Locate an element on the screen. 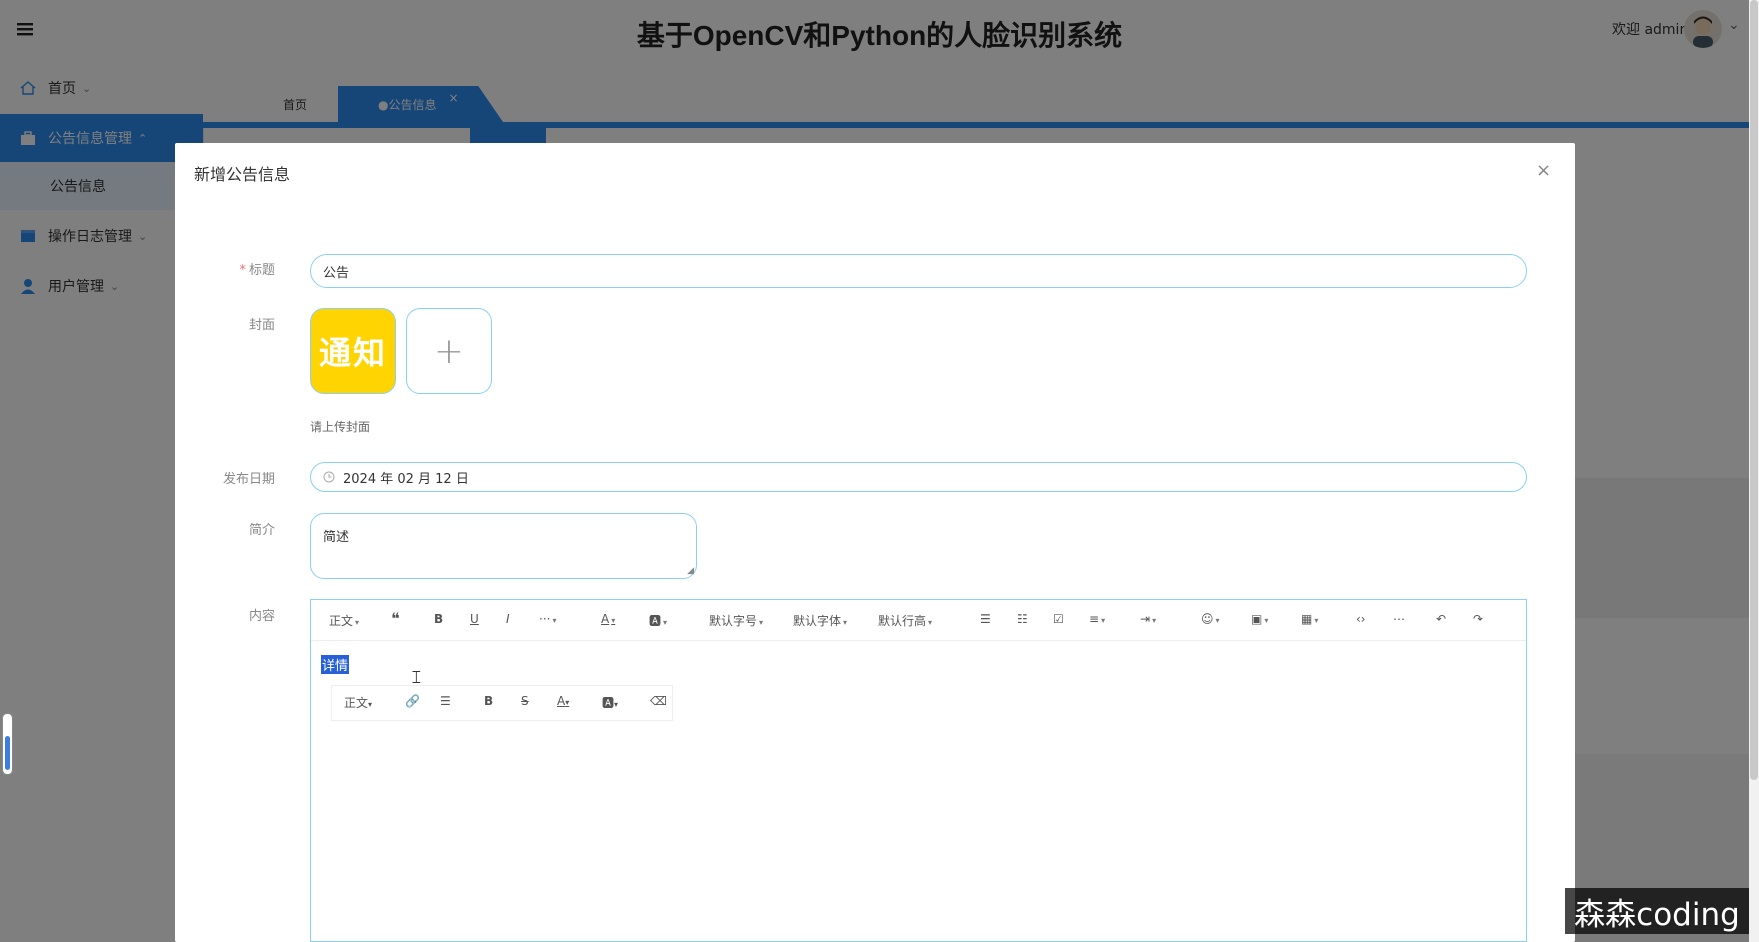 This screenshot has width=1759, height=942. table-icon: ▦ ▾ is located at coordinates (1309, 619).